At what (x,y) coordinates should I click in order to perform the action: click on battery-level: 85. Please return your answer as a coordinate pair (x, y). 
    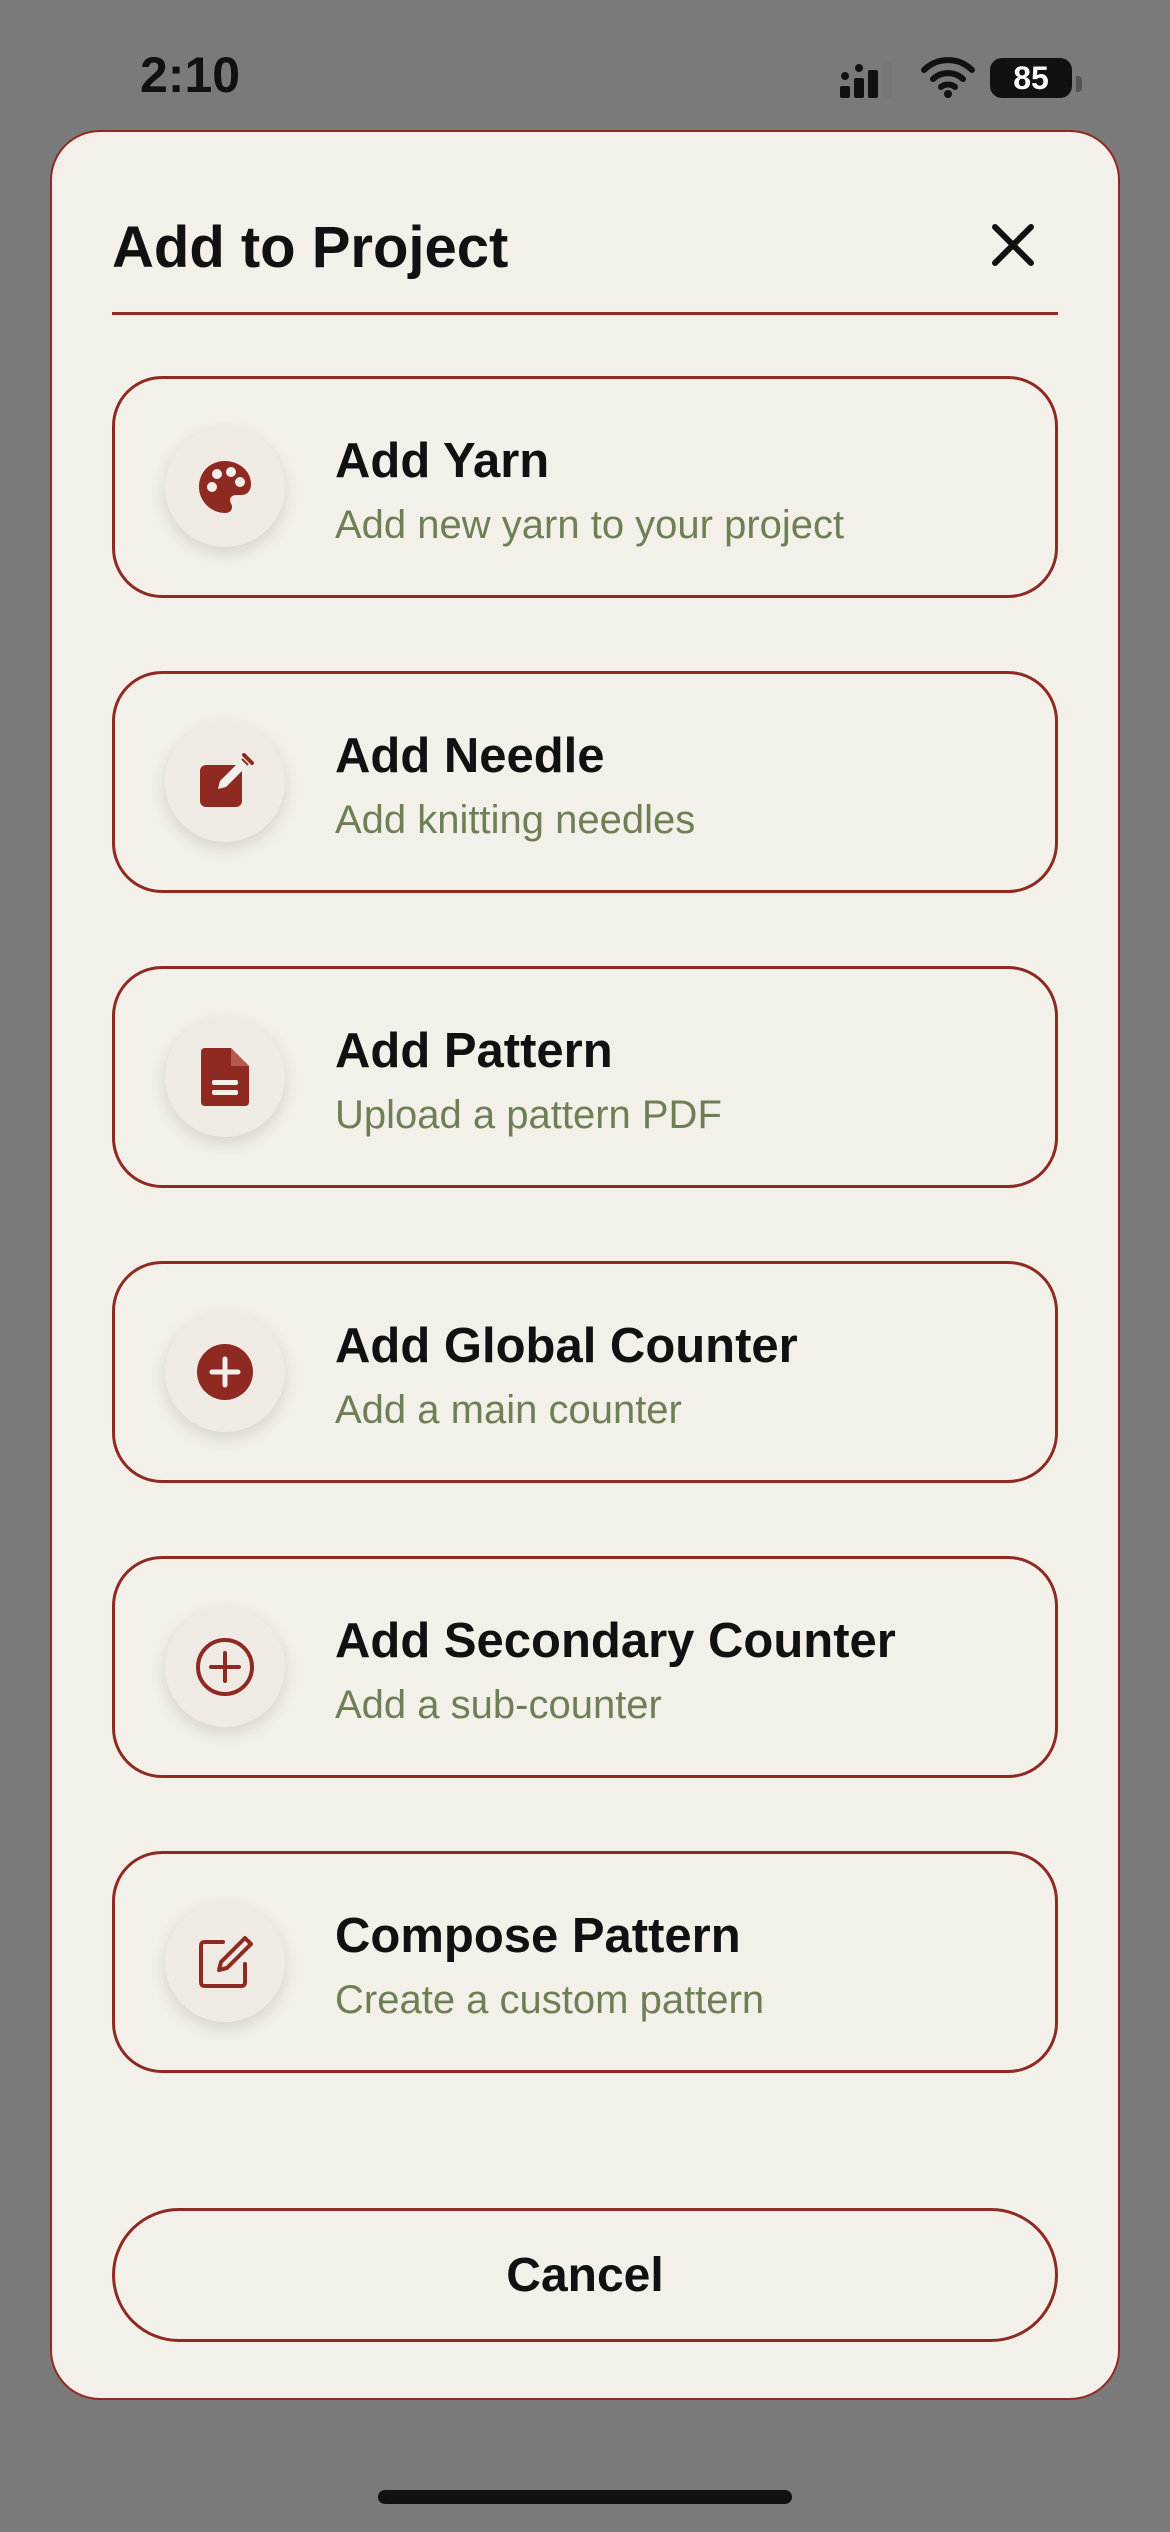
    Looking at the image, I should click on (1031, 77).